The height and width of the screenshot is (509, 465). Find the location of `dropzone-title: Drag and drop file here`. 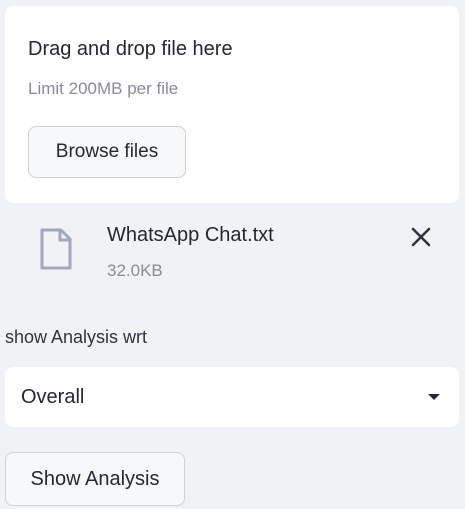

dropzone-title: Drag and drop file here is located at coordinates (130, 49).